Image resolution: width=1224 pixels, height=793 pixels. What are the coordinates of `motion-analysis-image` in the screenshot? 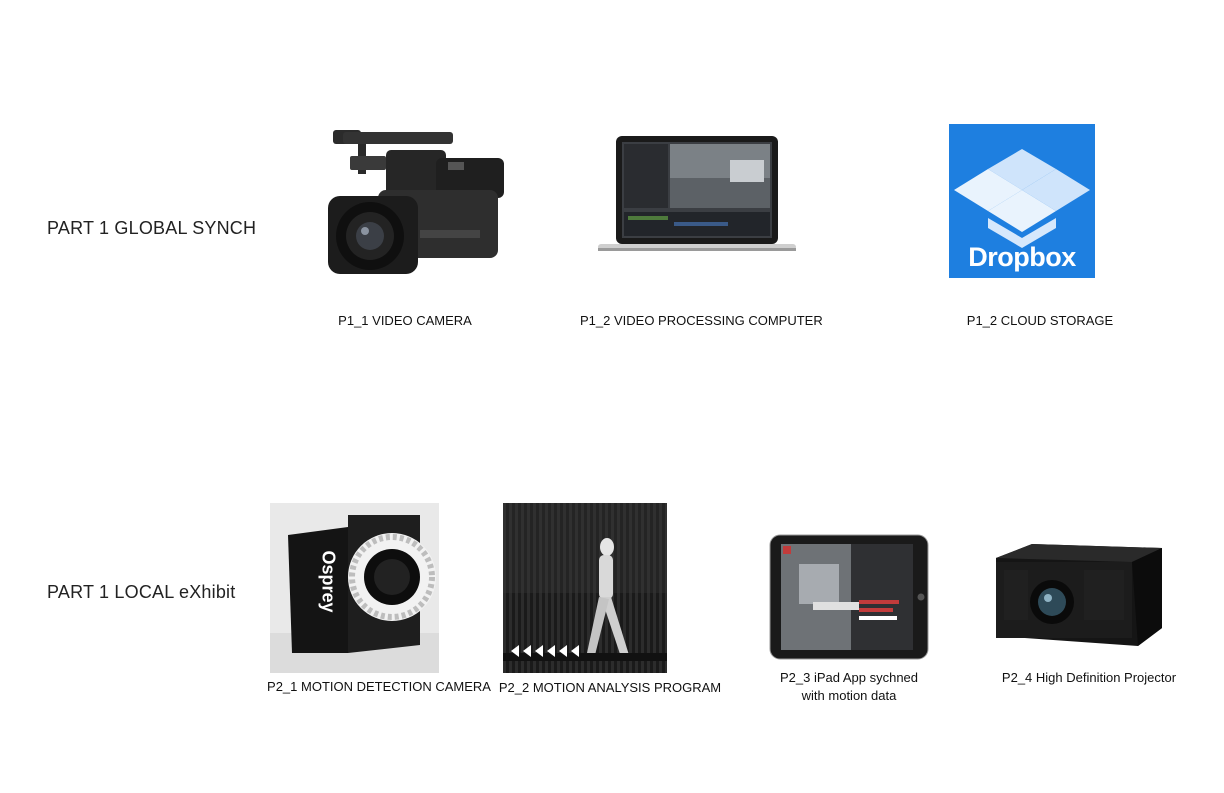 It's located at (585, 588).